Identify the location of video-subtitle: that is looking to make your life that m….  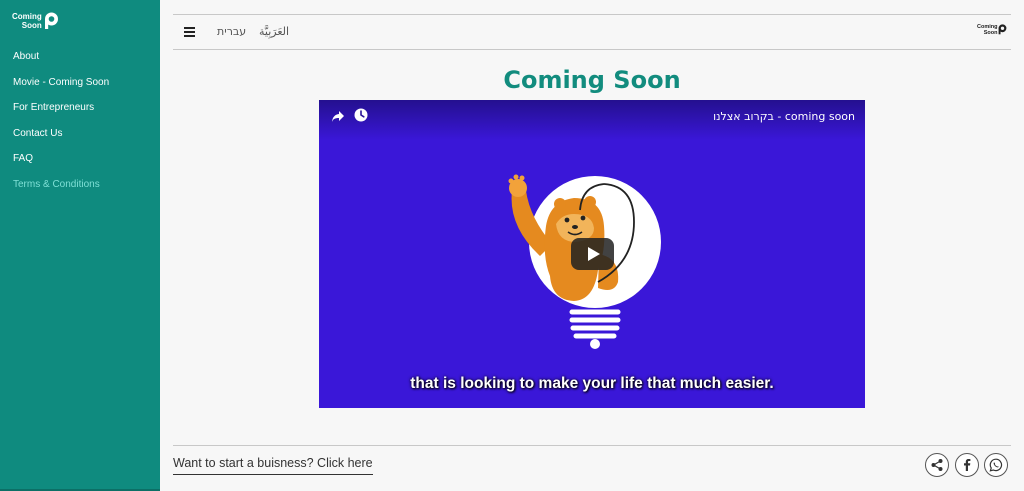
(592, 383).